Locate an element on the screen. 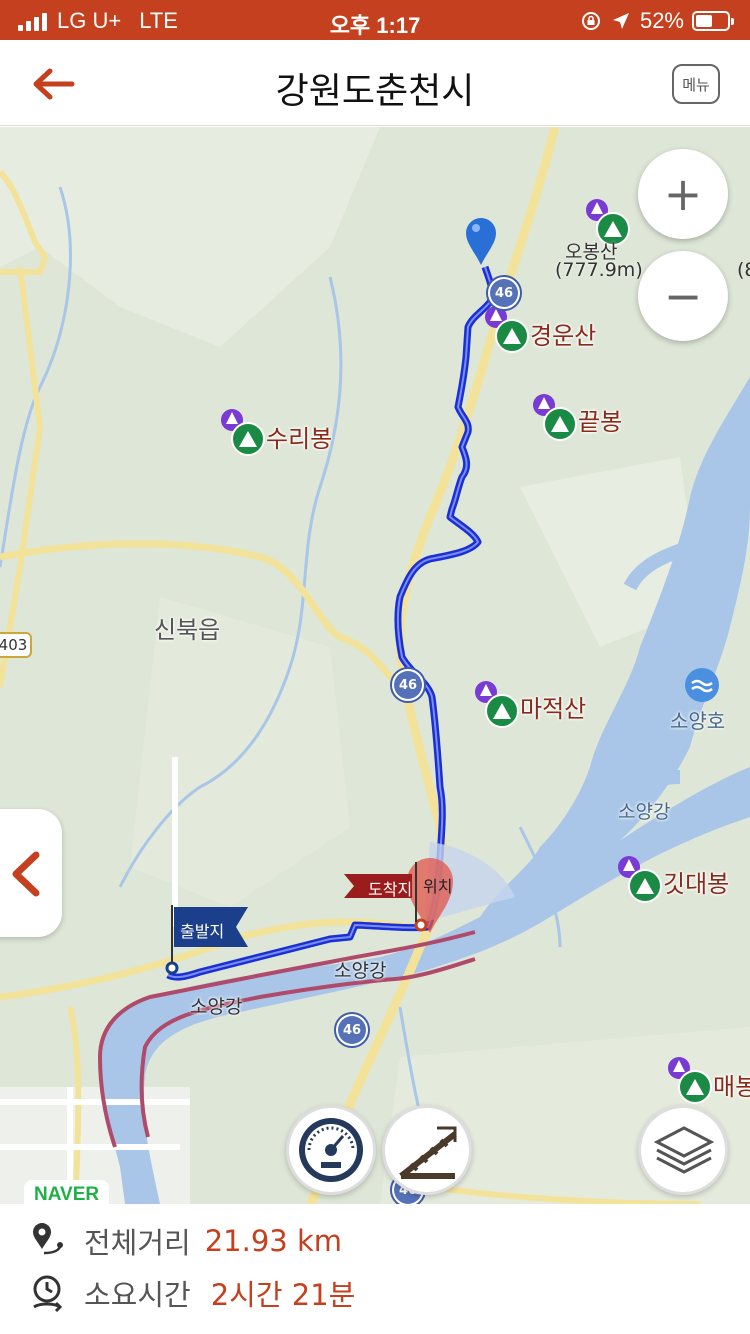 This screenshot has height=1334, width=750. peak-name: 끝봉 is located at coordinates (600, 422).